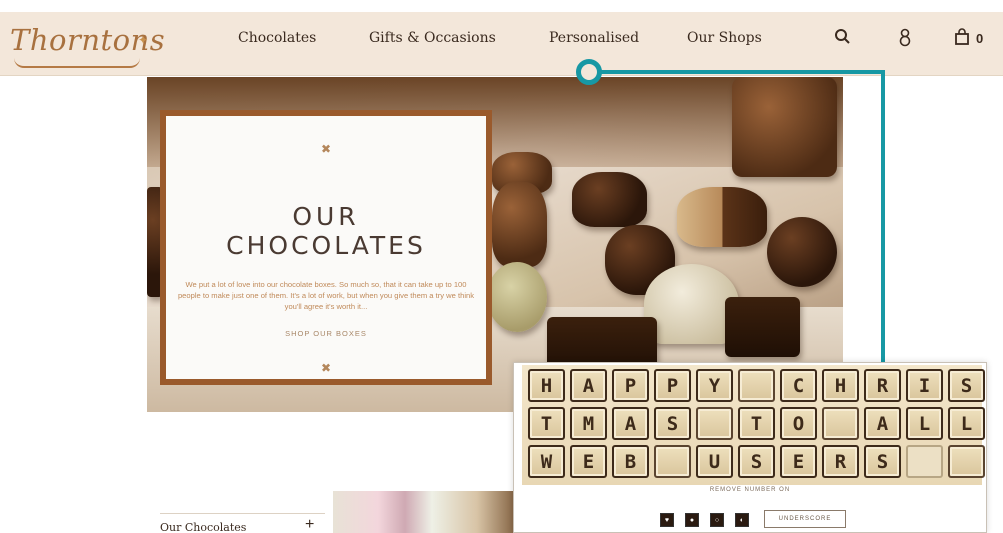 The image size is (1003, 533). What do you see at coordinates (714, 461) in the screenshot?
I see `letter-tile: U` at bounding box center [714, 461].